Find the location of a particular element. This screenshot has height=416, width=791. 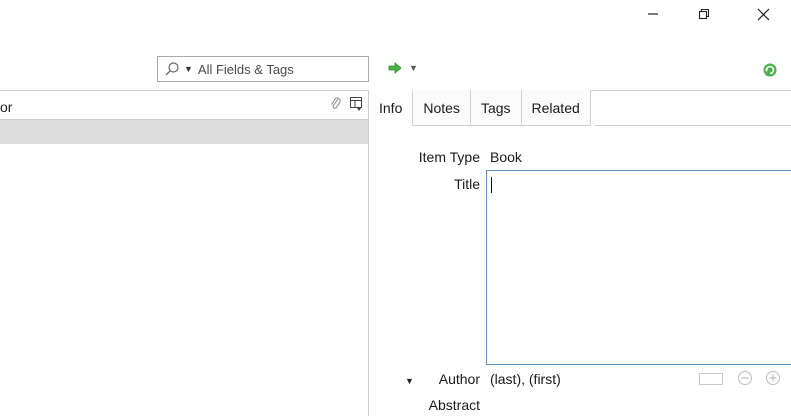

item-tabs: Info Notes Tags Related is located at coordinates (480, 108).